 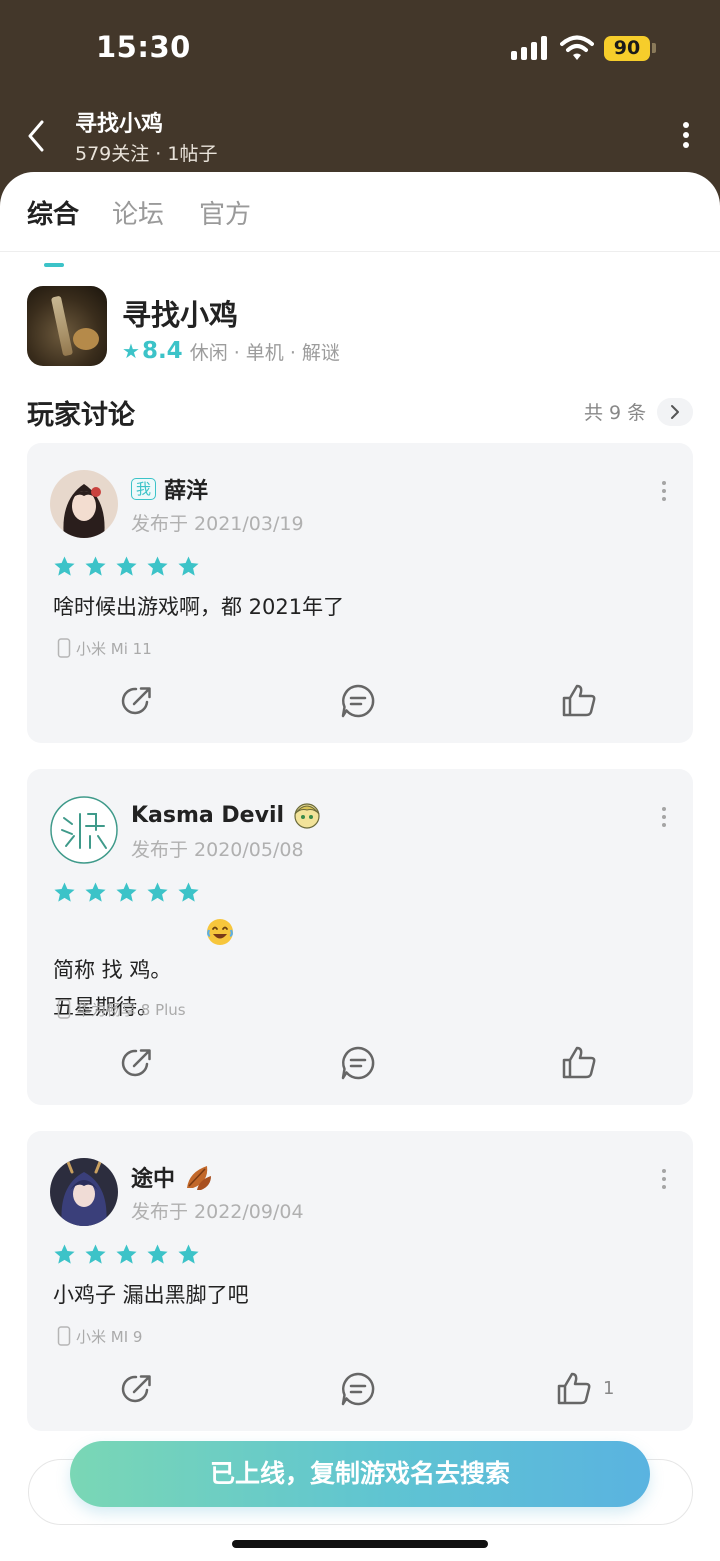 What do you see at coordinates (609, 1388) in the screenshot?
I see `like-count: 1` at bounding box center [609, 1388].